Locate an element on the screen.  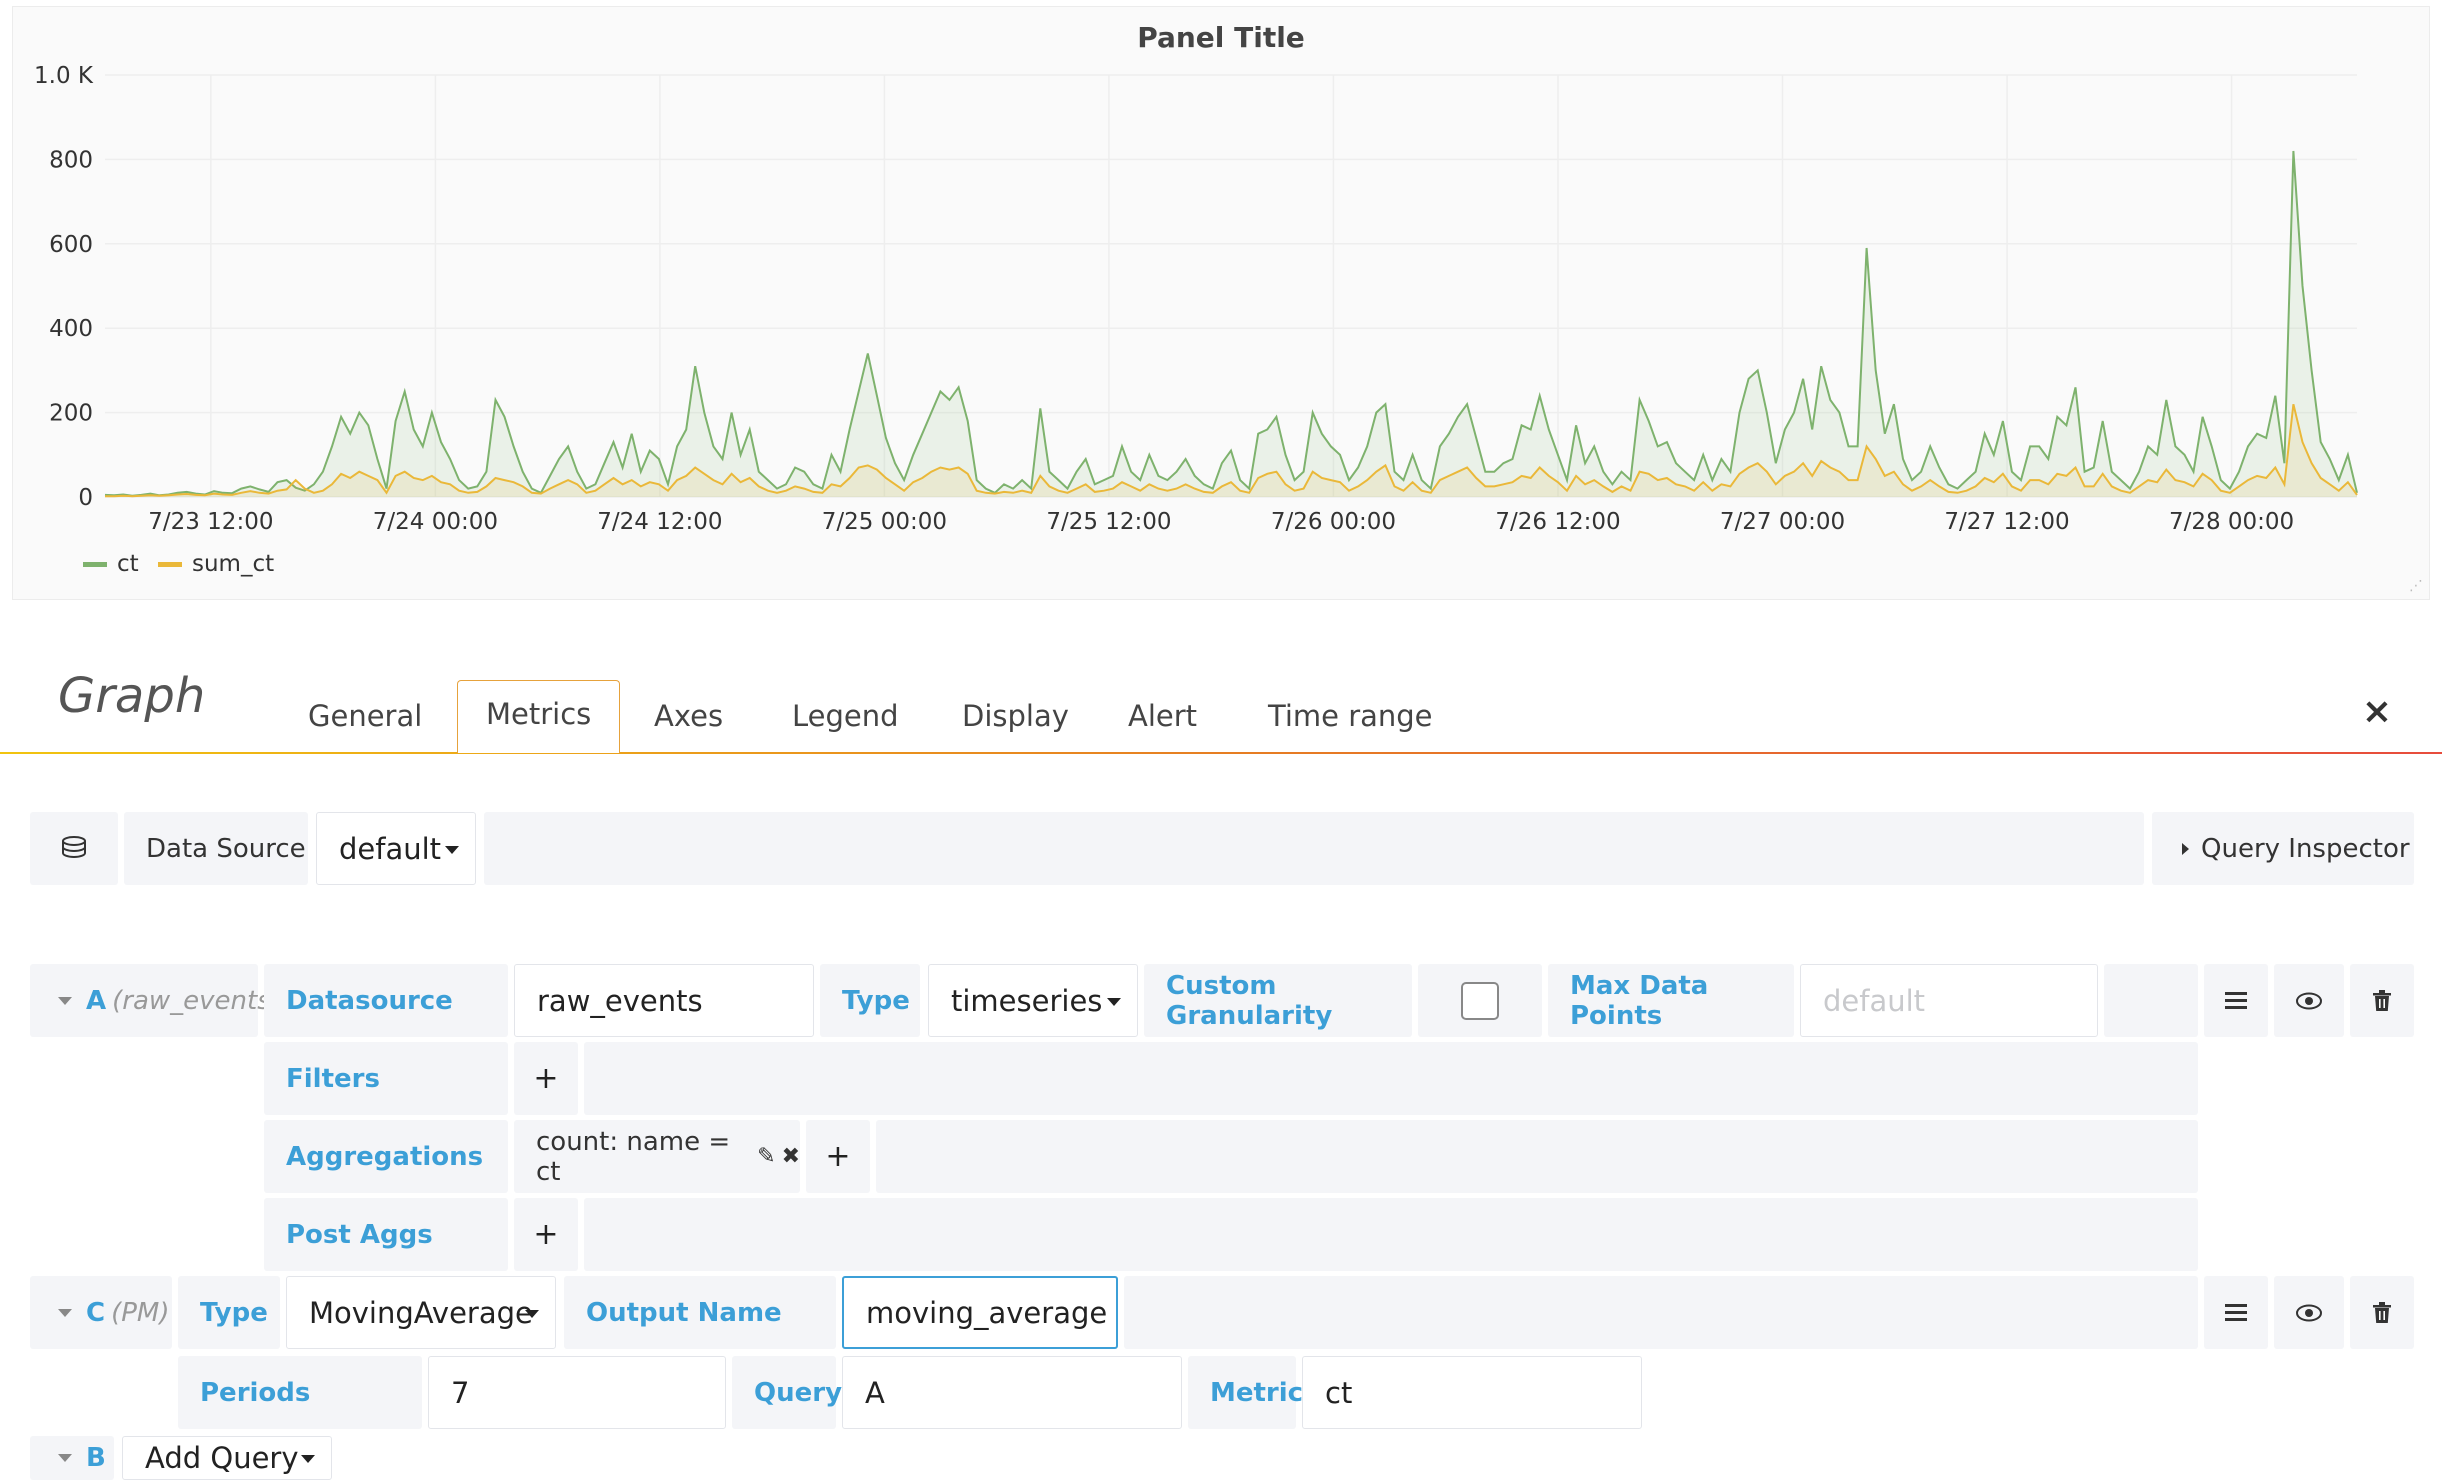
custom-granularity-cell is located at coordinates (1480, 1000).